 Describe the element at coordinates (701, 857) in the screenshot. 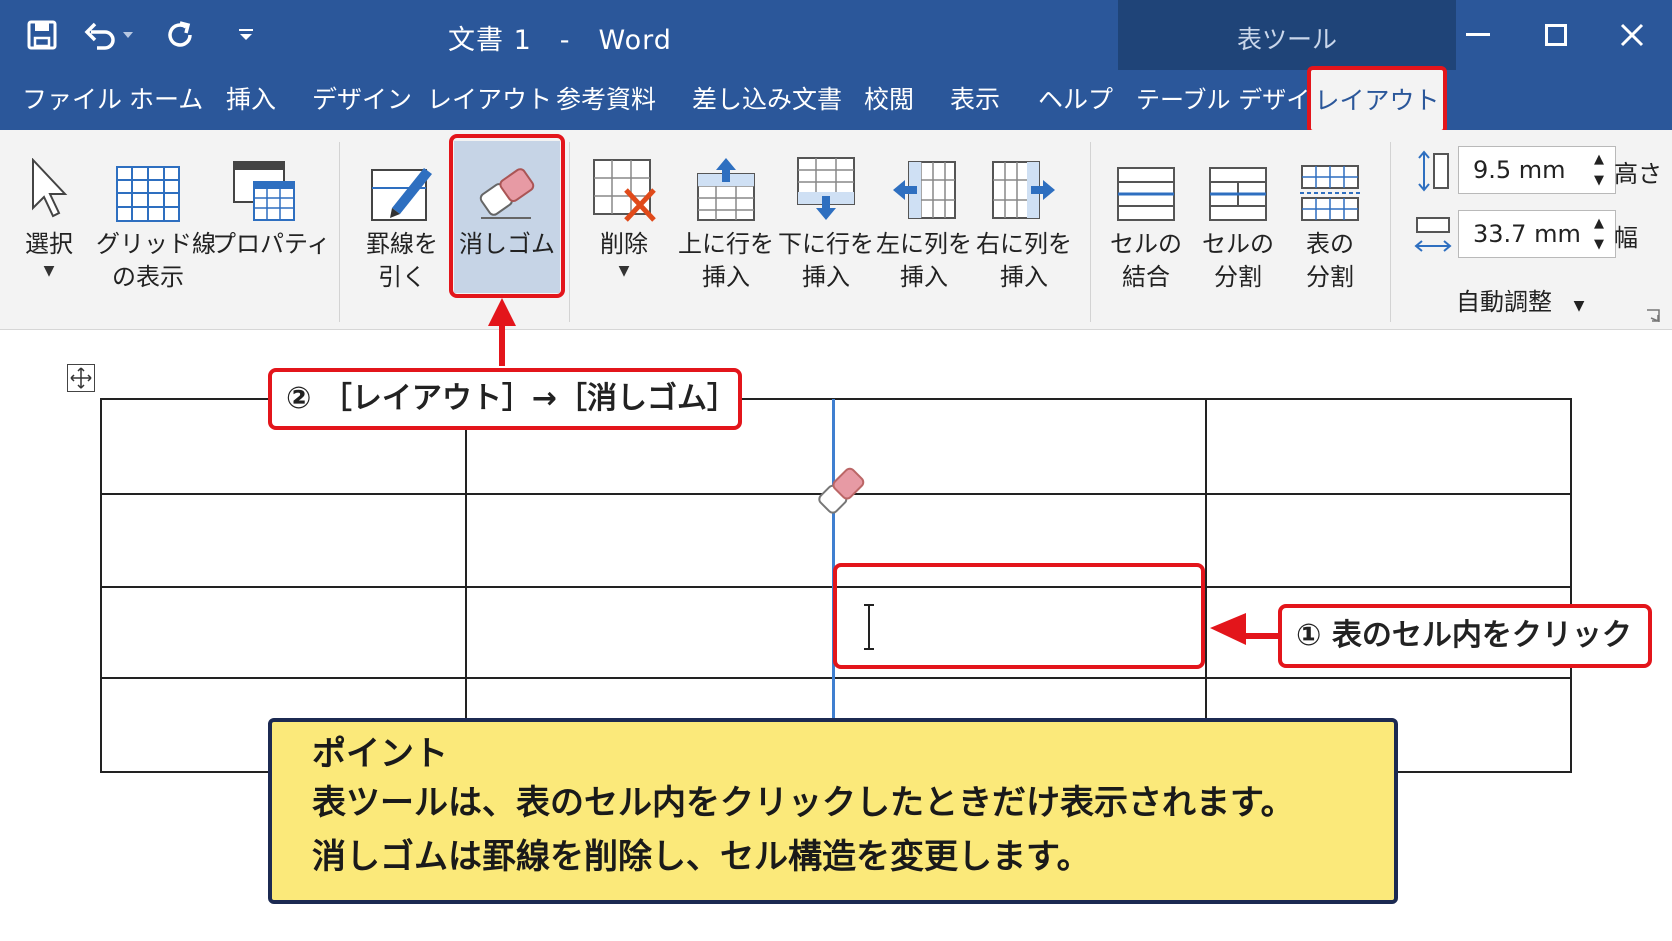

I see `point-note-line: 消しゴムは罫線を削除し、セル構造を変更します。` at that location.